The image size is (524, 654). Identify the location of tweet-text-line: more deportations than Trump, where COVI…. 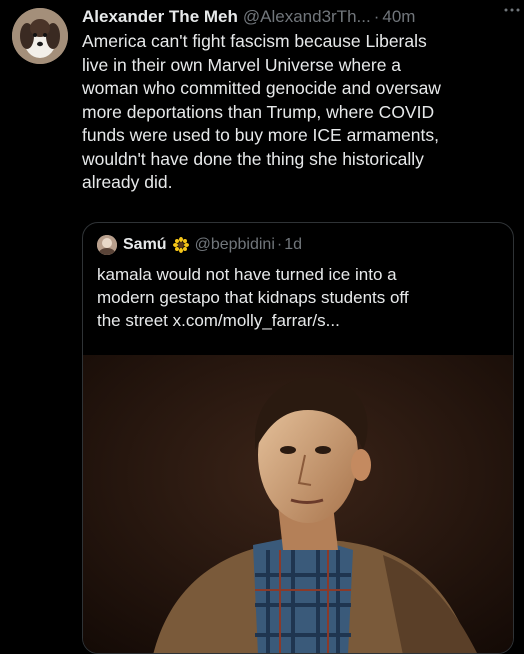
(258, 111).